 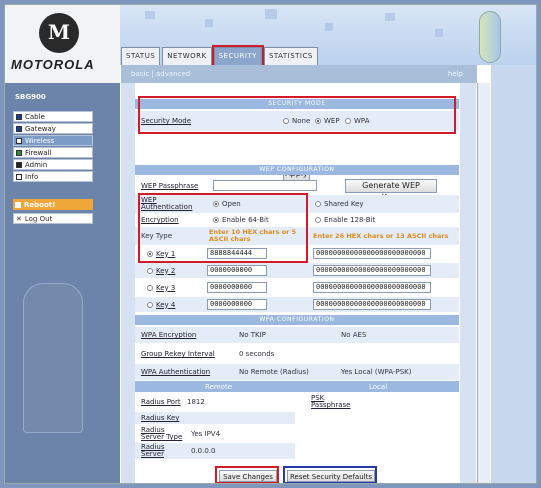 What do you see at coordinates (40, 140) in the screenshot?
I see `sidebar-item-label: Wireless` at bounding box center [40, 140].